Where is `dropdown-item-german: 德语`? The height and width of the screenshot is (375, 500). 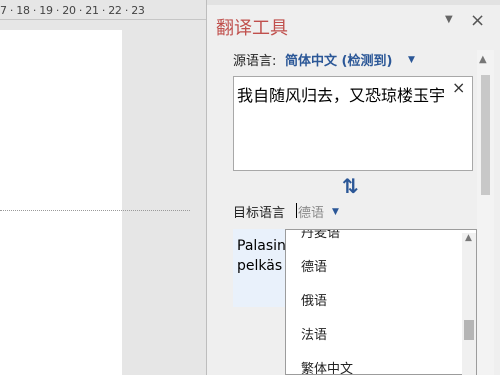 dropdown-item-german: 德语 is located at coordinates (314, 265).